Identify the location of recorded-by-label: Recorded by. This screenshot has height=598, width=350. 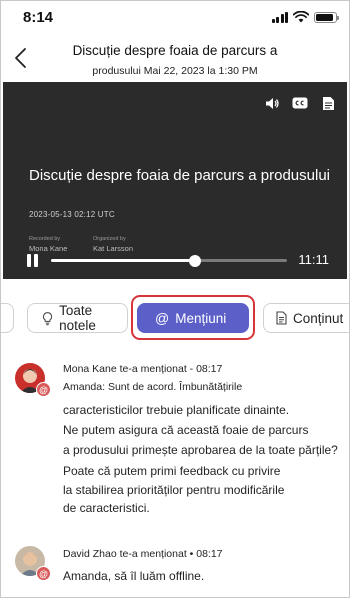
(45, 239).